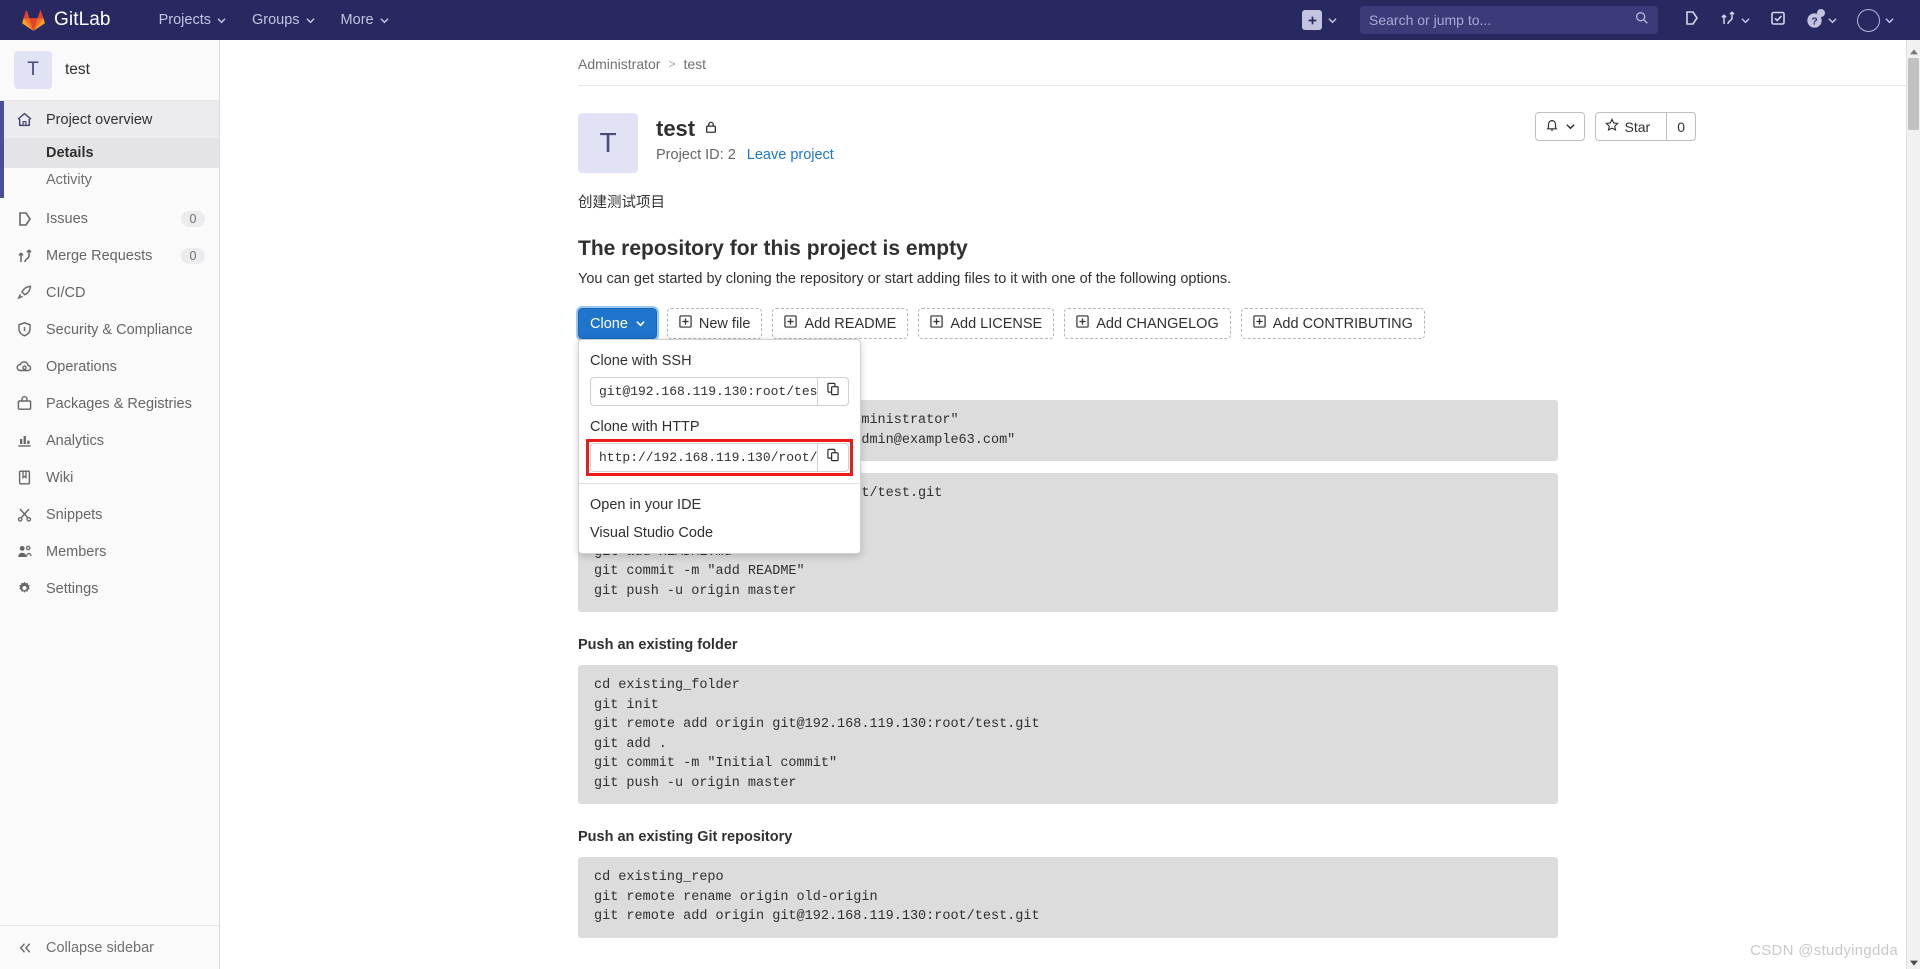 The width and height of the screenshot is (1920, 969). Describe the element at coordinates (996, 323) in the screenshot. I see `button-label: Add LICENSE` at that location.